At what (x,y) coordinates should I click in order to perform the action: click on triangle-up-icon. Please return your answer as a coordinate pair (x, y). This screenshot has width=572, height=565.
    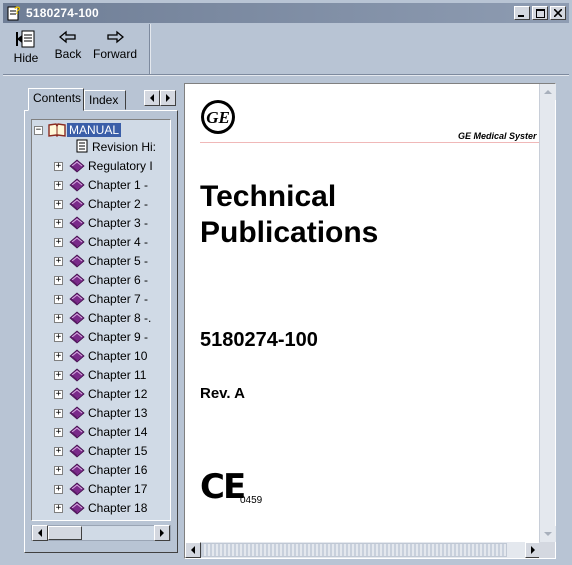
    Looking at the image, I should click on (548, 92).